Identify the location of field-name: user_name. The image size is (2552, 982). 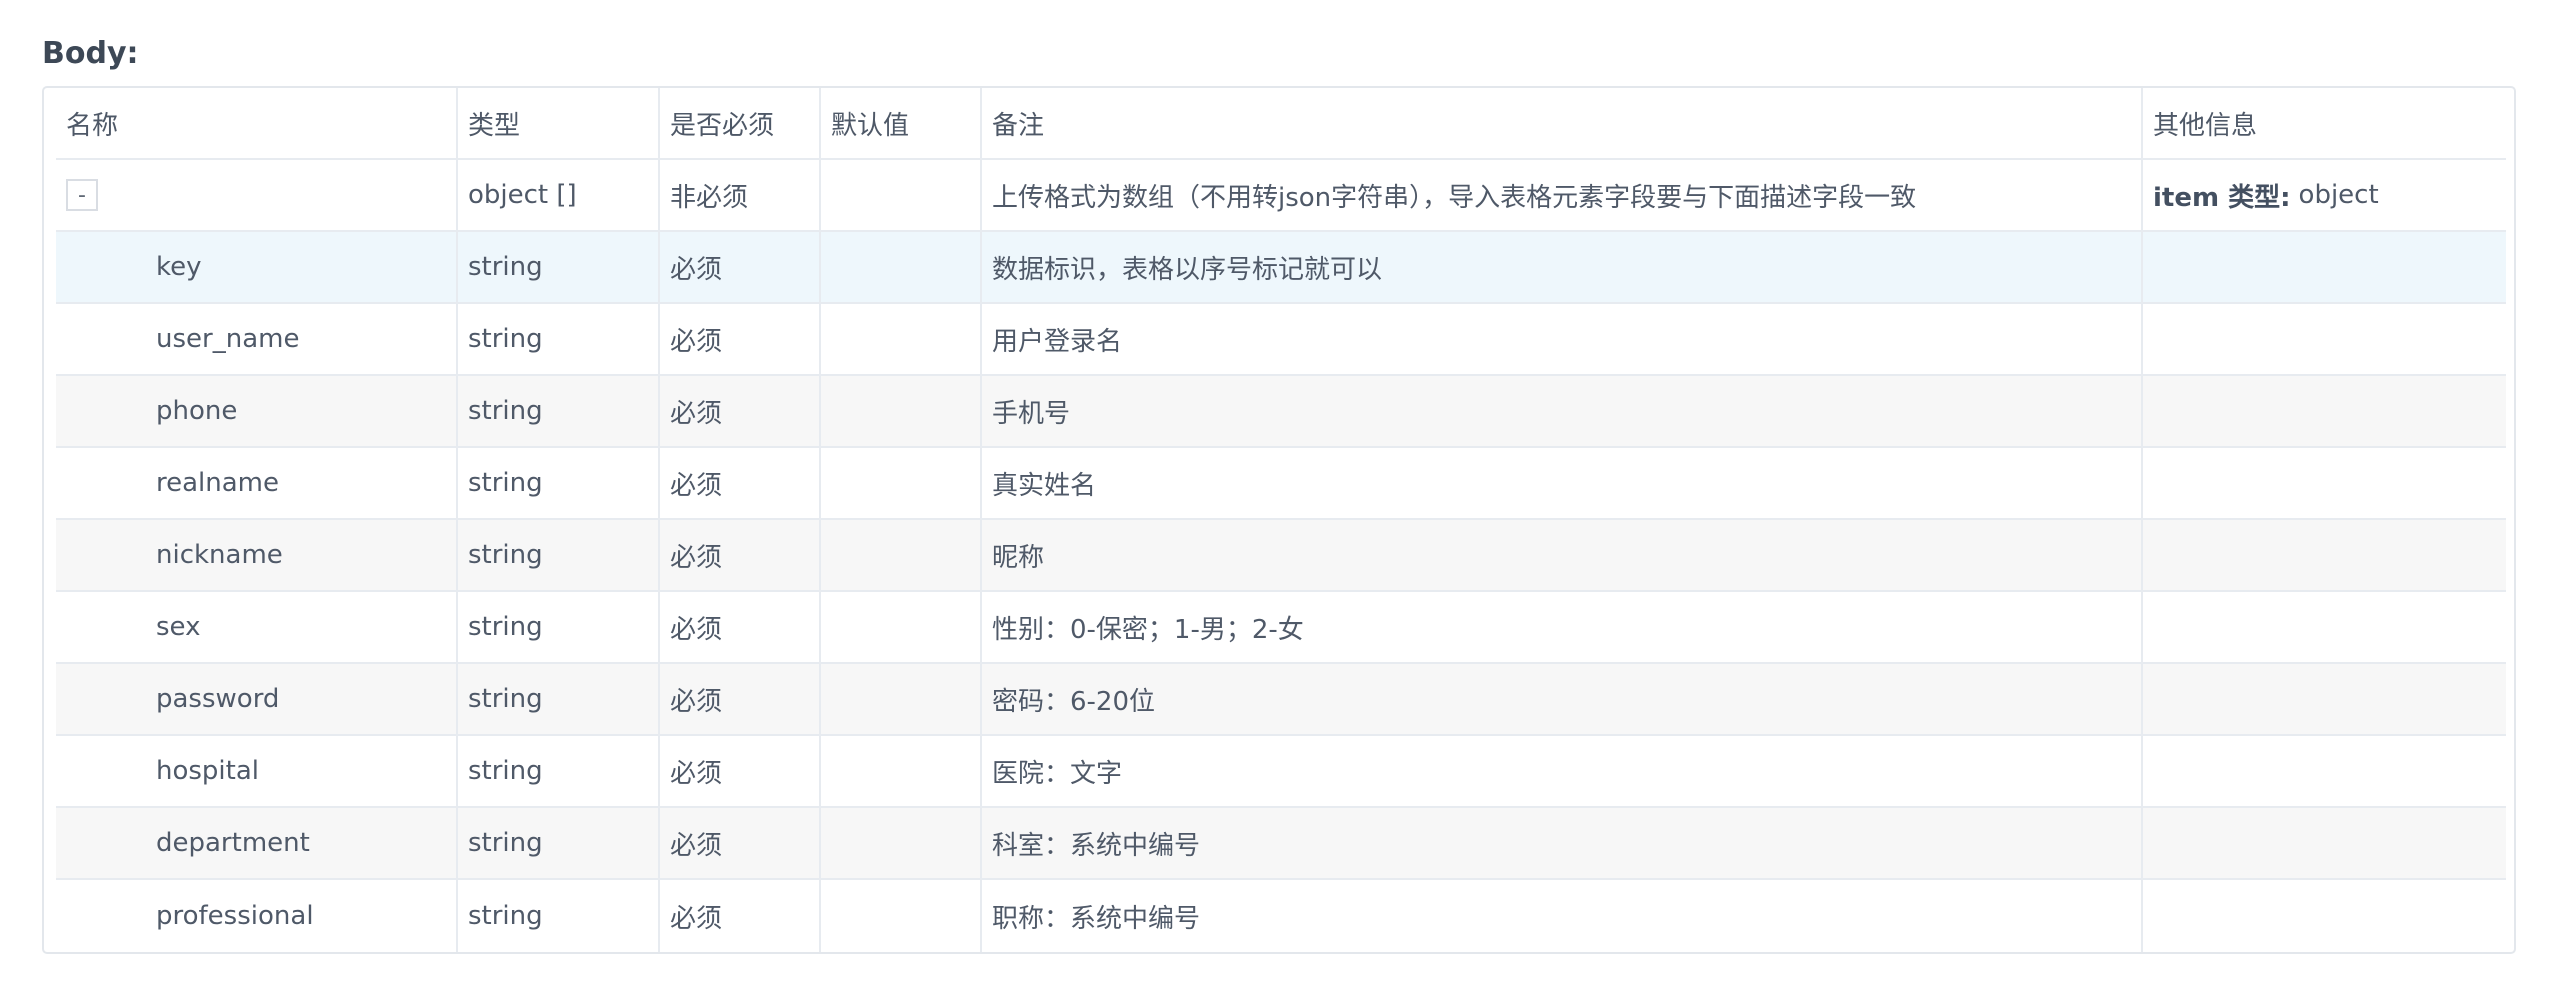
(257, 339).